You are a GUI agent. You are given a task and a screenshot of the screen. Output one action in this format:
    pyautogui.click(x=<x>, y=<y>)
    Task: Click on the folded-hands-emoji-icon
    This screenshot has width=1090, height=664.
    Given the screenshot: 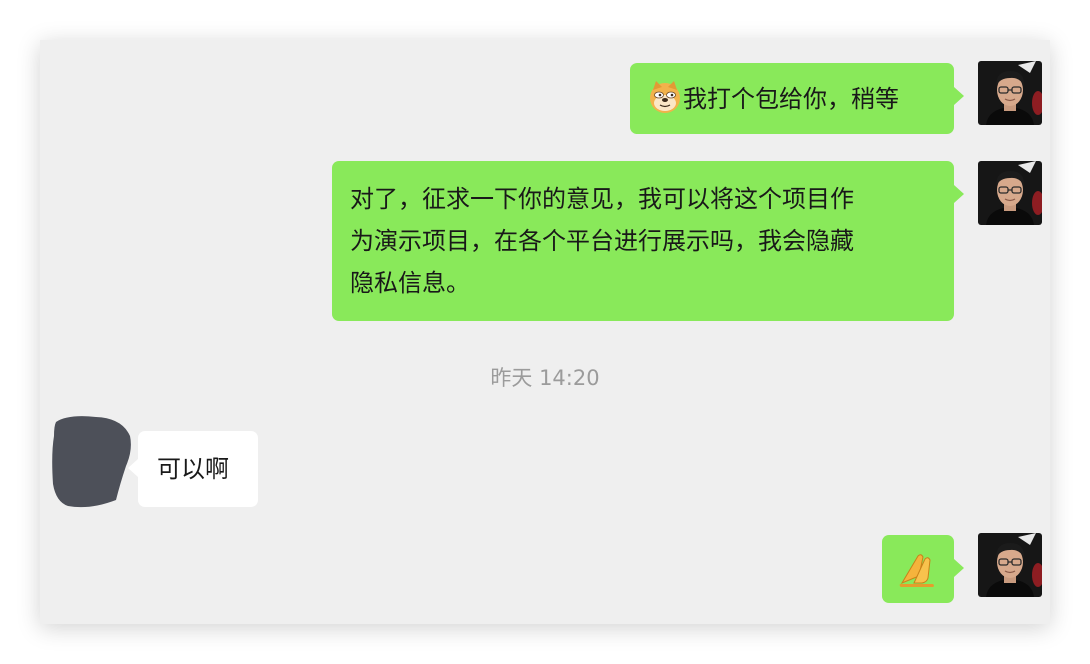 What is the action you would take?
    pyautogui.click(x=916, y=570)
    